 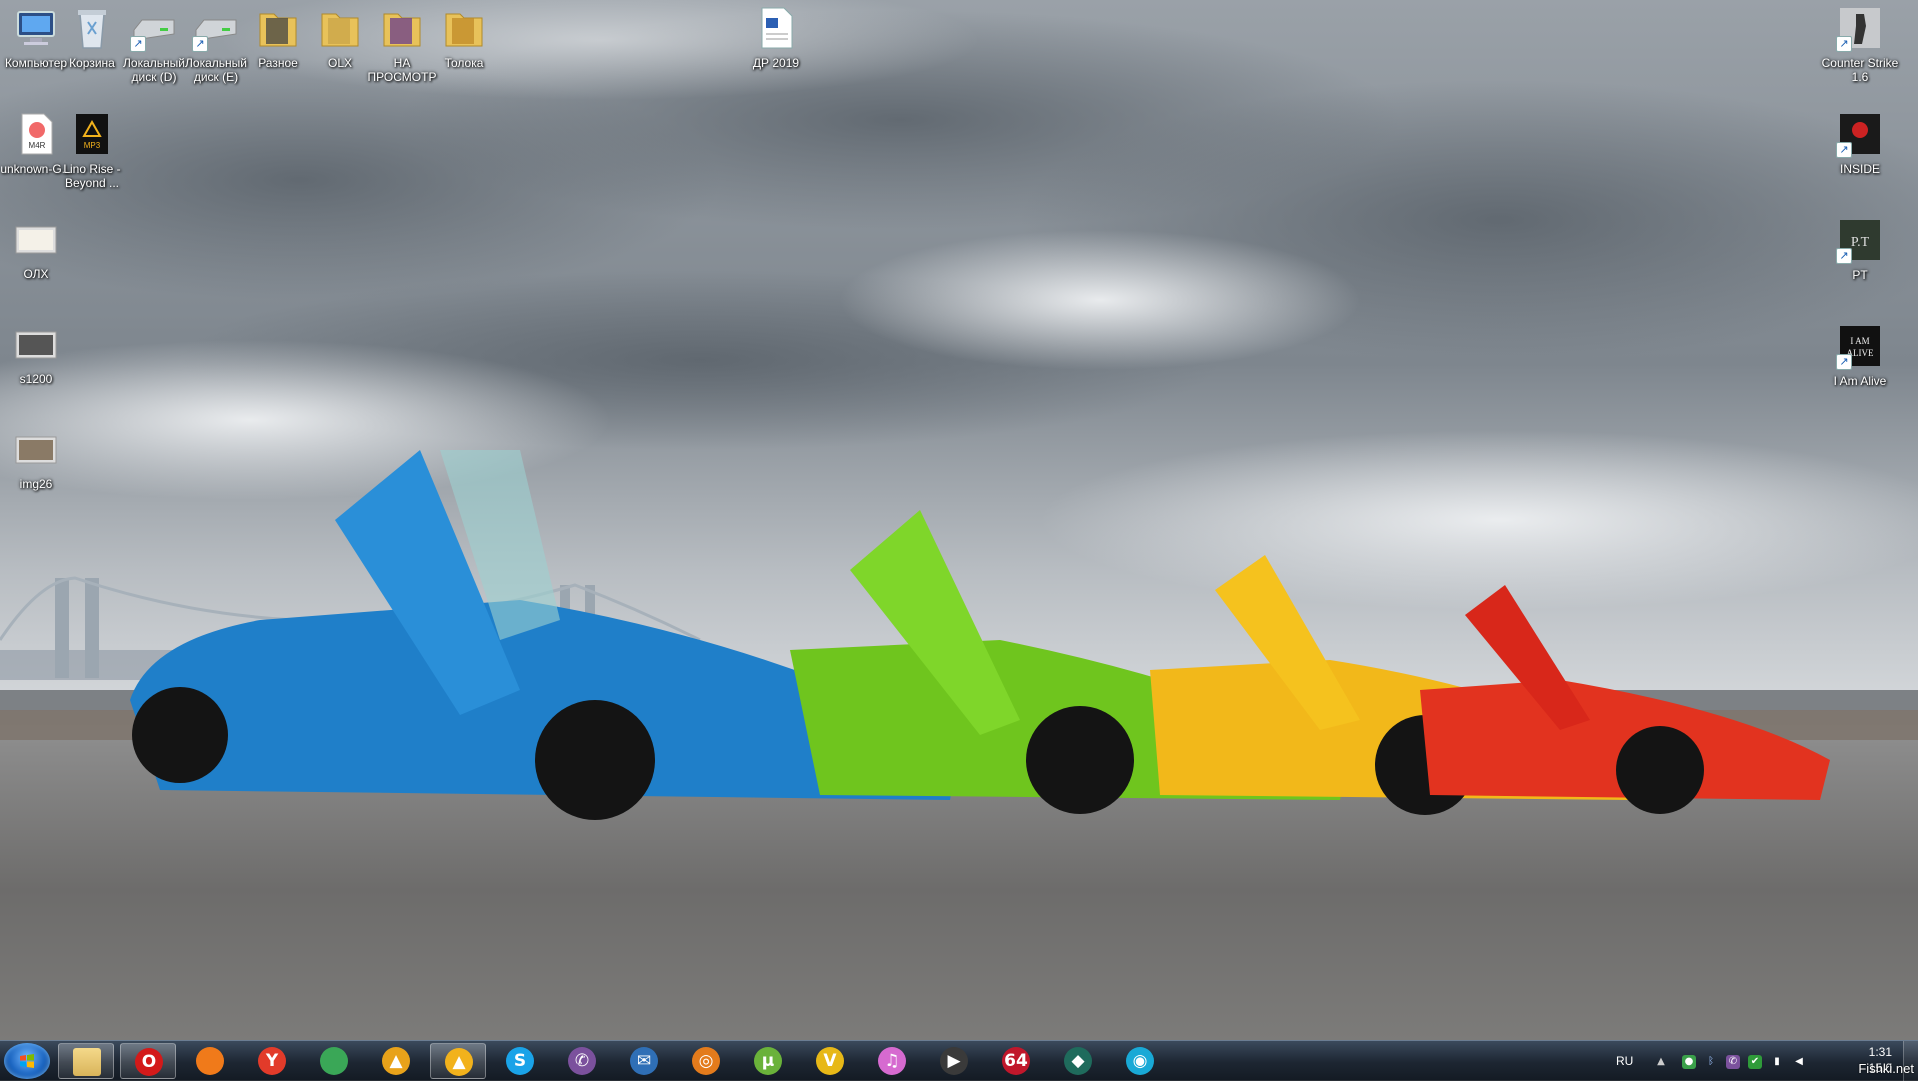 I want to click on taskbar-button: V, so click(x=830, y=1061).